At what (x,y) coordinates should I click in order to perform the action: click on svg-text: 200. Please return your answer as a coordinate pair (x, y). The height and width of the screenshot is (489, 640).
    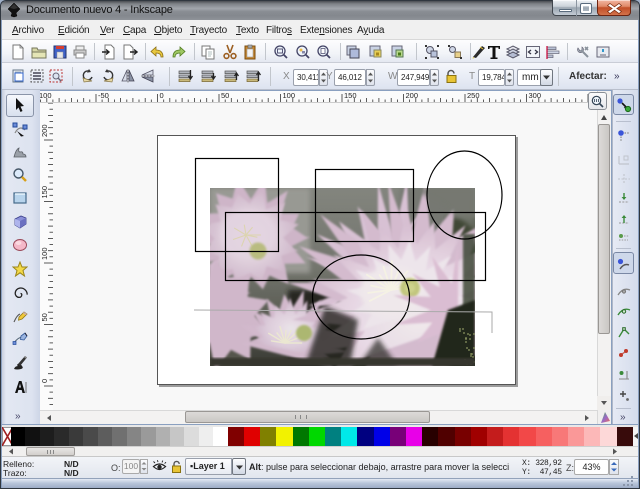
    Looking at the image, I should click on (44, 130).